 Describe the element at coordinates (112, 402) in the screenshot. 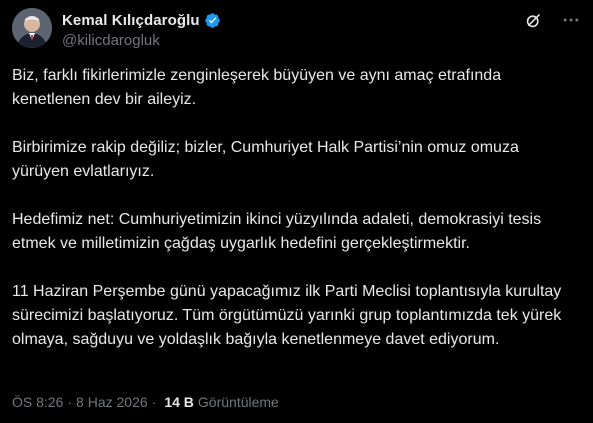

I see `tweet-date: 8 Haz 2026` at that location.